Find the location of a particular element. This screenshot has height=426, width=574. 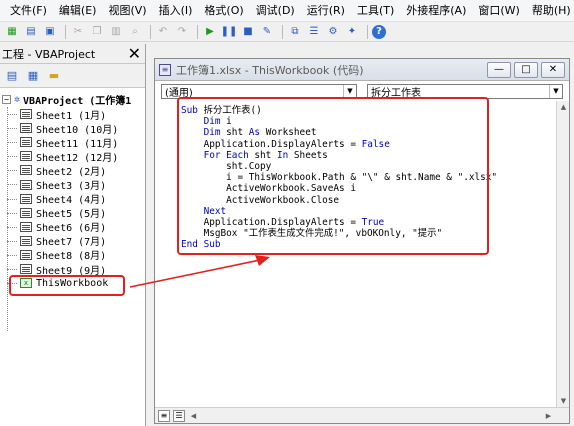

tree-item-sheet6: Sheet6 (6月) is located at coordinates (72, 227).